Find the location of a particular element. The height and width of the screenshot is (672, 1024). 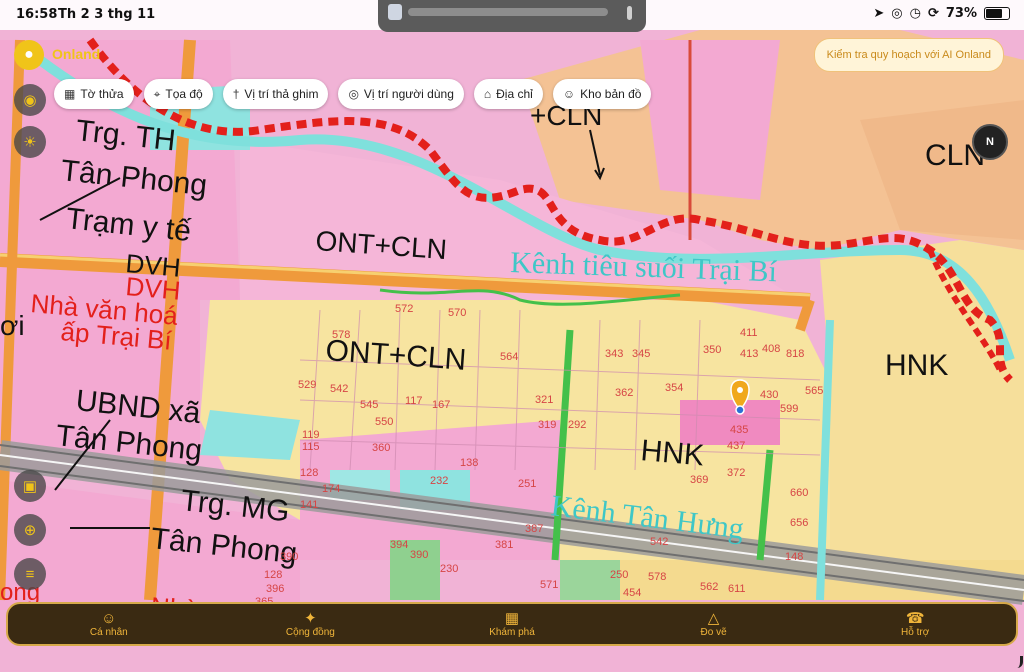

locate-button: ⊕ is located at coordinates (30, 530).